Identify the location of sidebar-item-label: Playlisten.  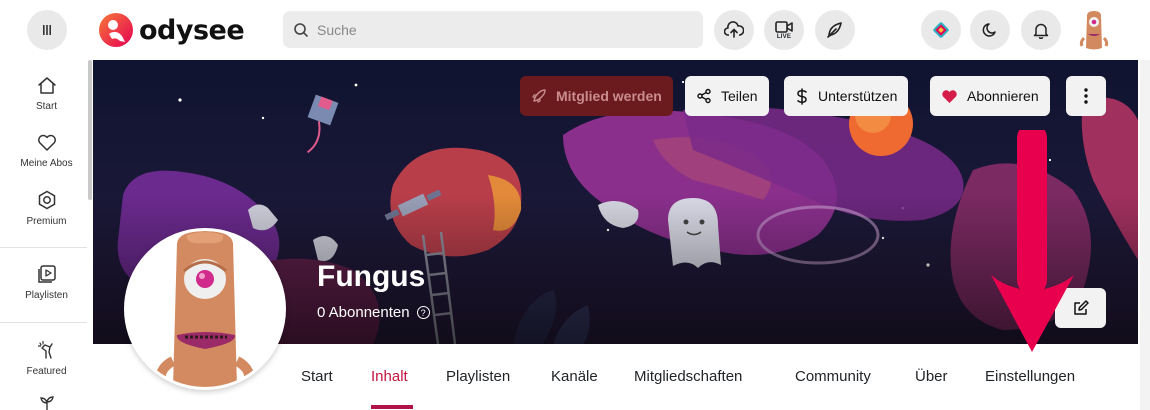
(46, 295).